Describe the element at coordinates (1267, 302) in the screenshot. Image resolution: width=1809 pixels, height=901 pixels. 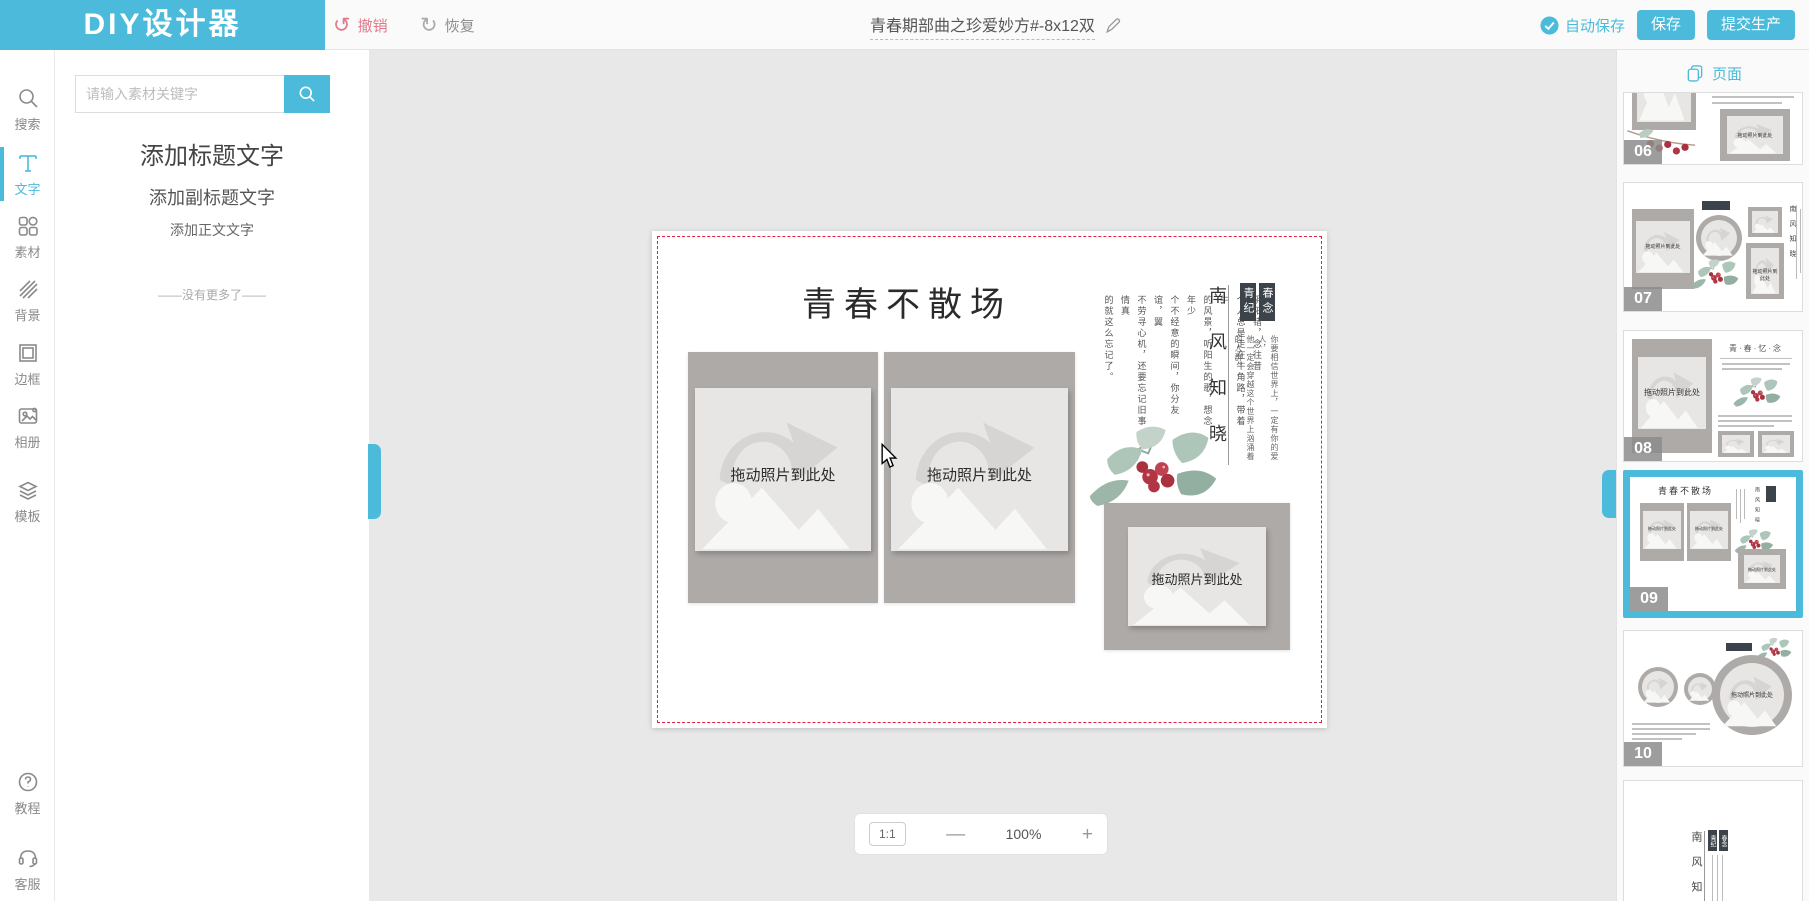
I see `stamp-right-column: 春念` at that location.